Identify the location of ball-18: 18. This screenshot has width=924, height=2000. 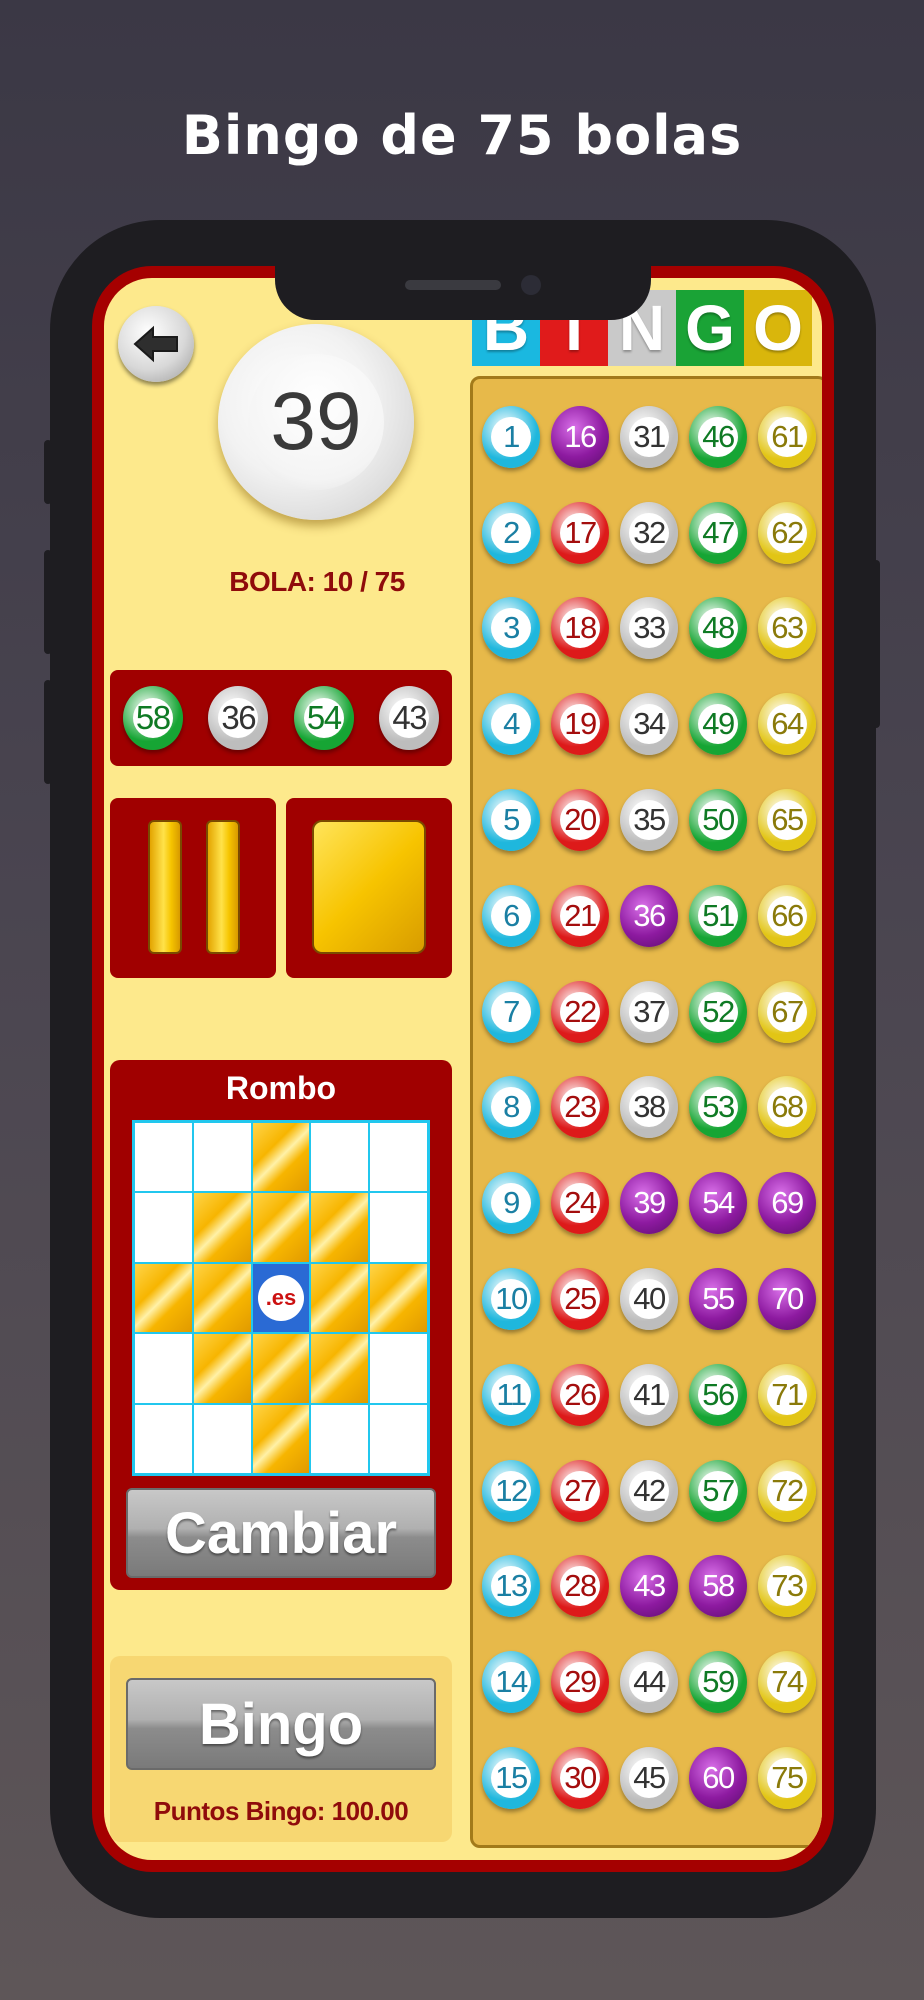
(580, 628).